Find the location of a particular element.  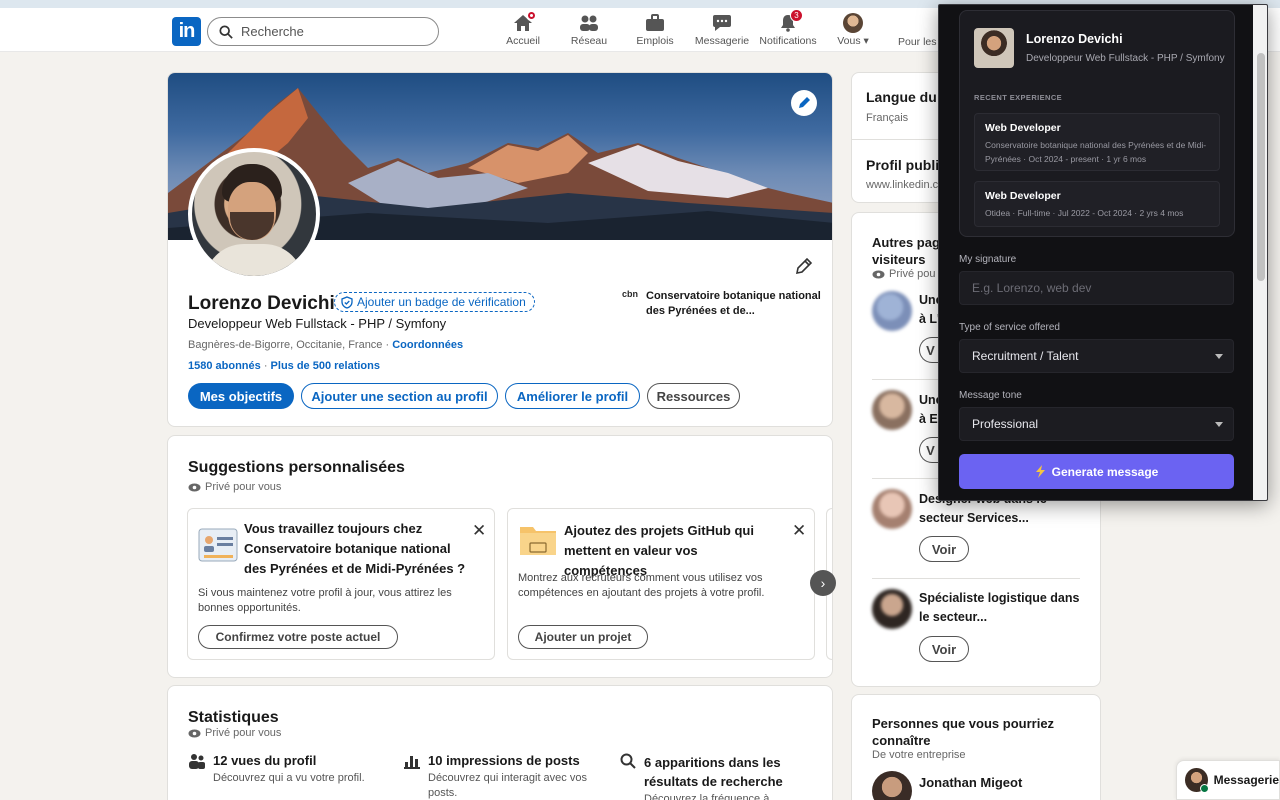

confirm-current-position-button: Confirmez votre poste actuel is located at coordinates (298, 637).